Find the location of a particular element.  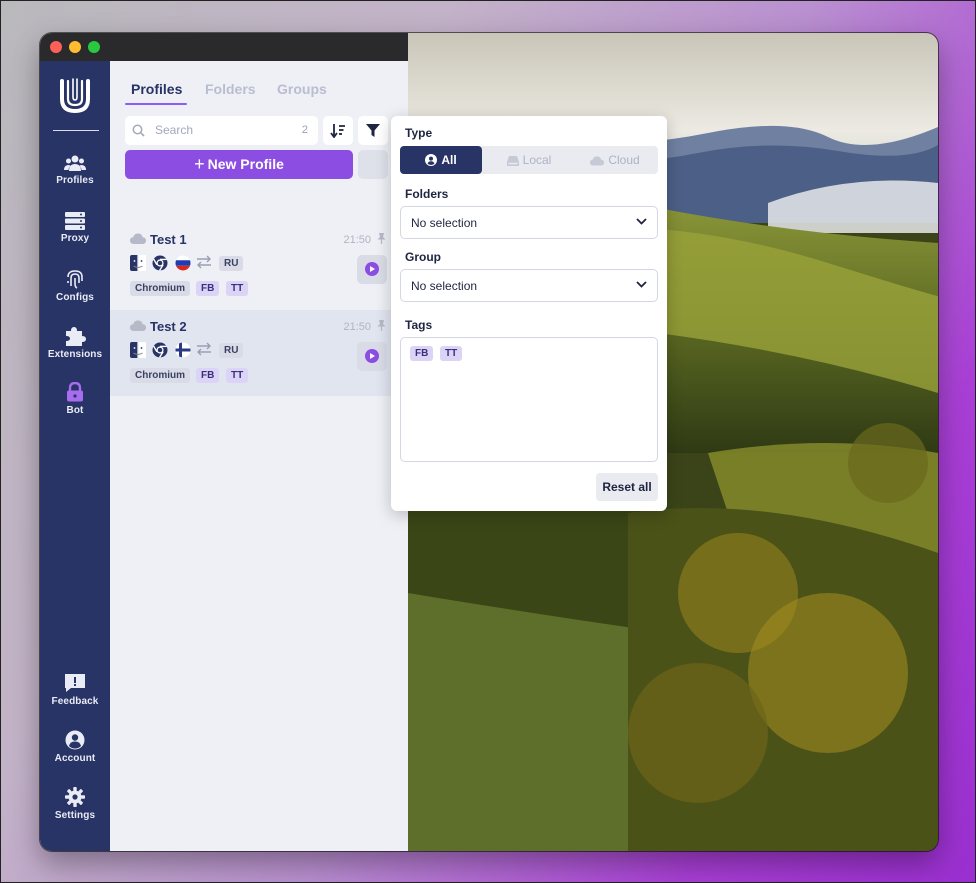

fingerprint-icon is located at coordinates (75, 279).